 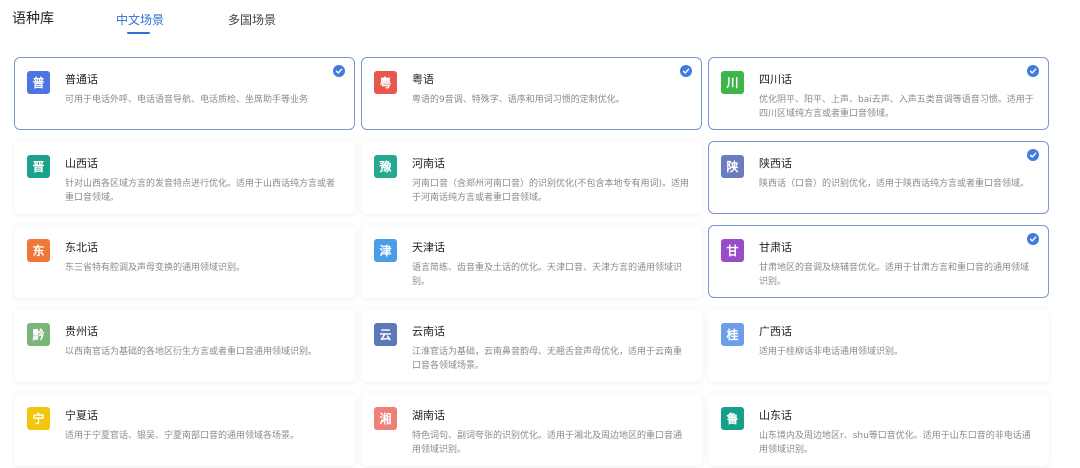 What do you see at coordinates (385, 334) in the screenshot?
I see `language-badge: 云` at bounding box center [385, 334].